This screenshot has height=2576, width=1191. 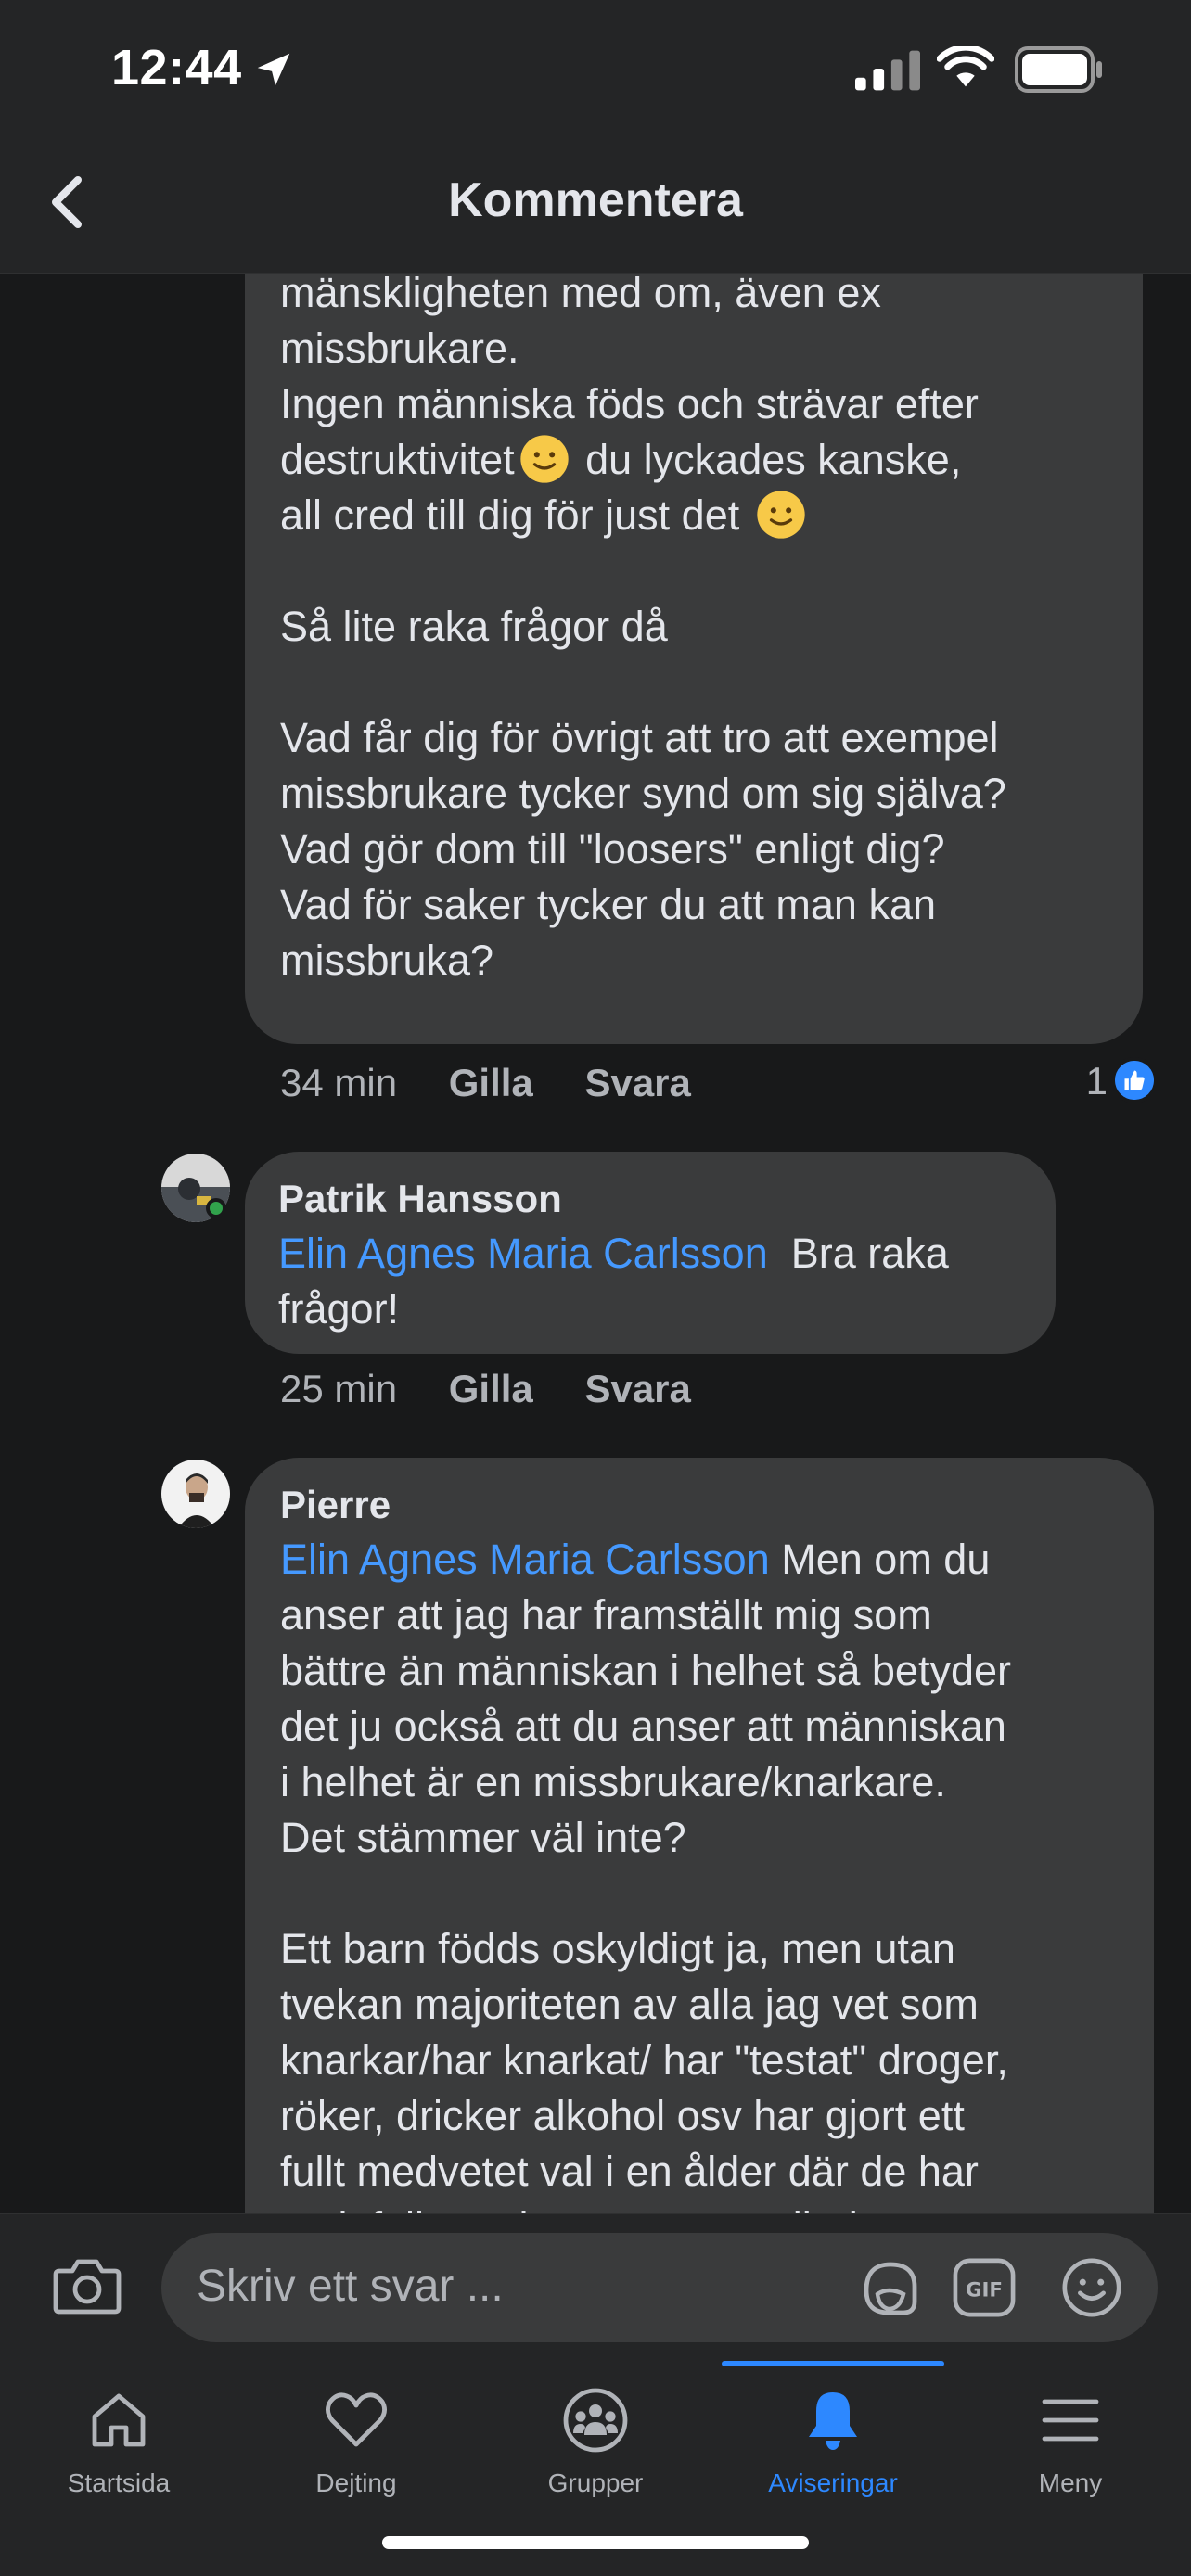 I want to click on emoji-picker-icon, so click(x=1091, y=2287).